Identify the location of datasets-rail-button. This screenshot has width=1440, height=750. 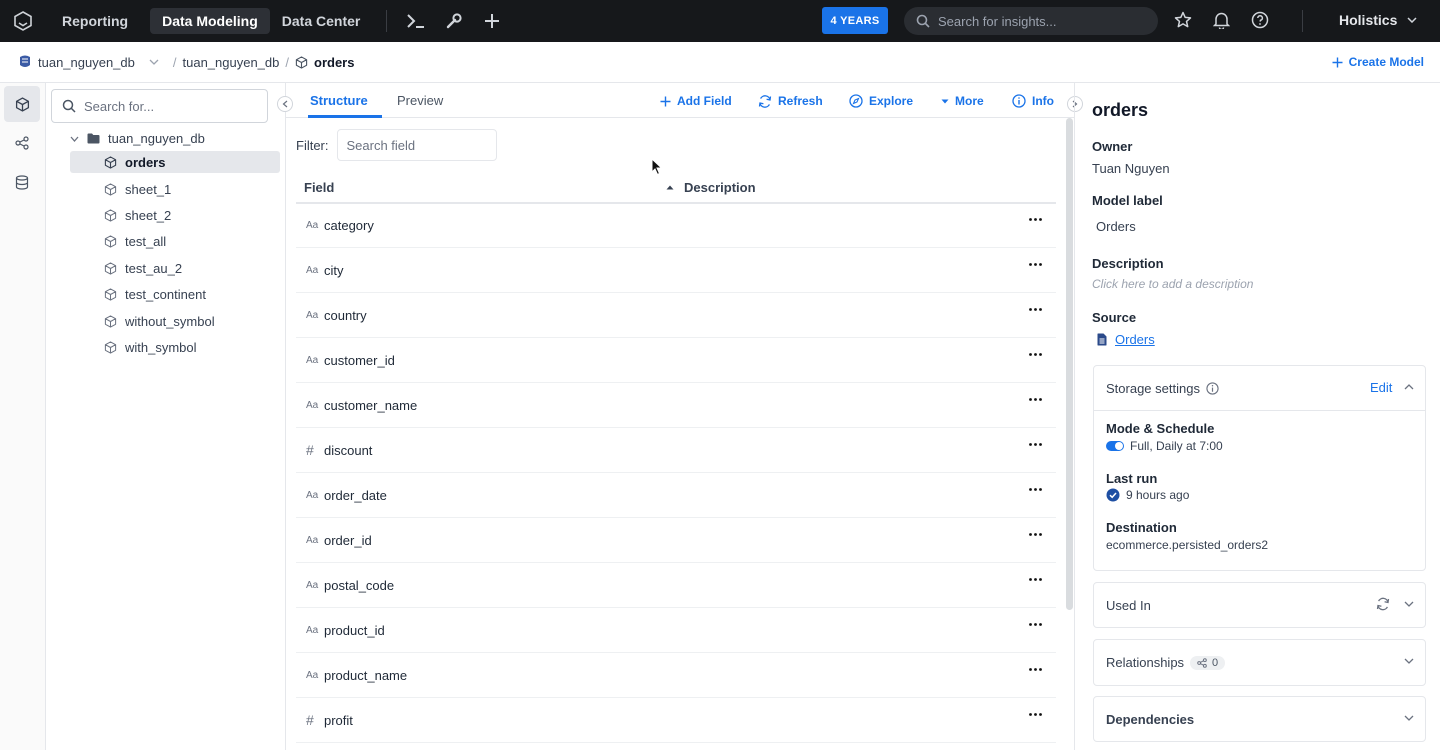
(22, 182).